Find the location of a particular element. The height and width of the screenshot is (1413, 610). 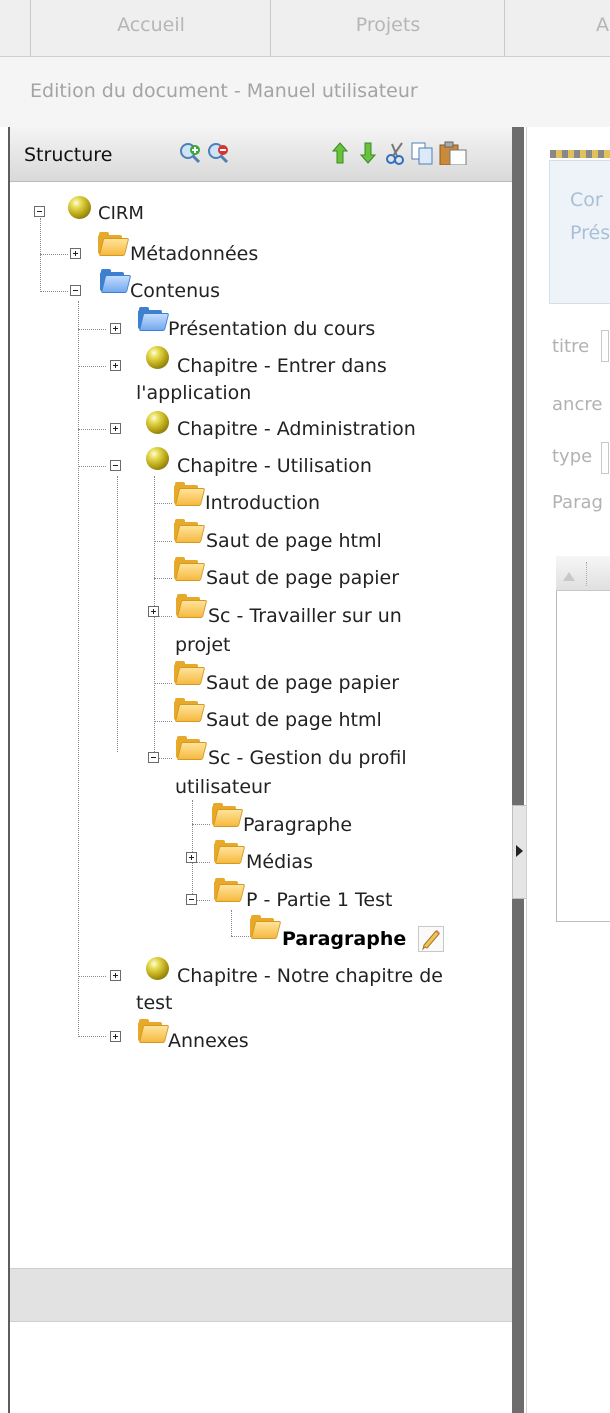

tree-node-sc-gestion-cont: utilisateur is located at coordinates (223, 787).